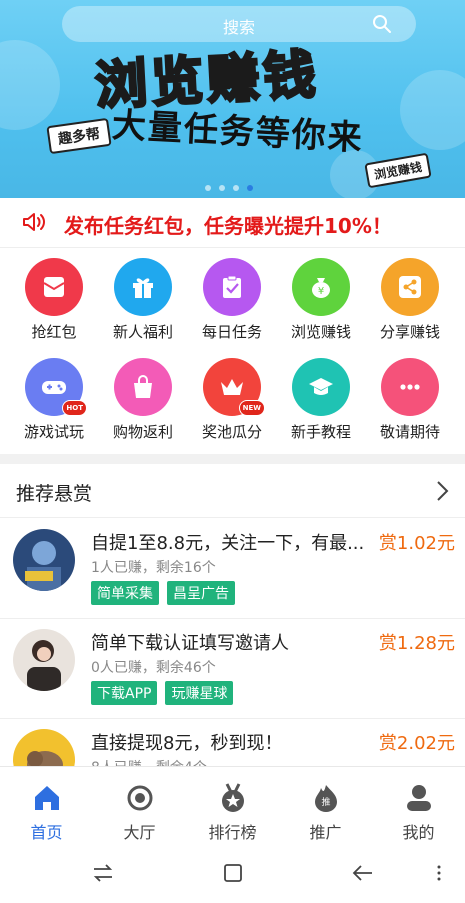 The height and width of the screenshot is (903, 465). Describe the element at coordinates (251, 408) in the screenshot. I see `new-badge: NEW` at that location.